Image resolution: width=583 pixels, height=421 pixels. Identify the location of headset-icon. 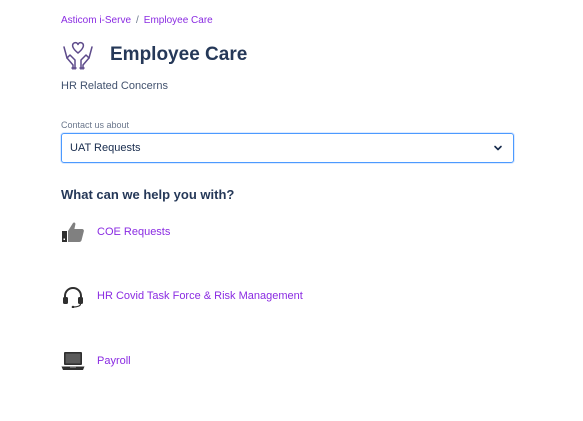
(73, 297).